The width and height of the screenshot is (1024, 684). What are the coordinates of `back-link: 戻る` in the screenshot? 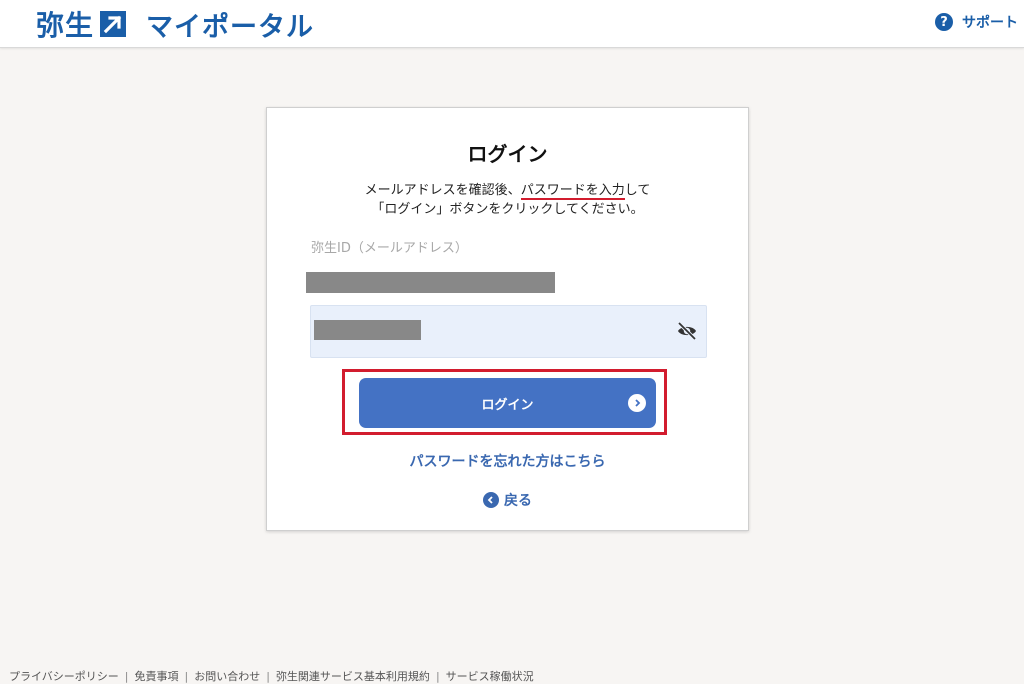 It's located at (507, 500).